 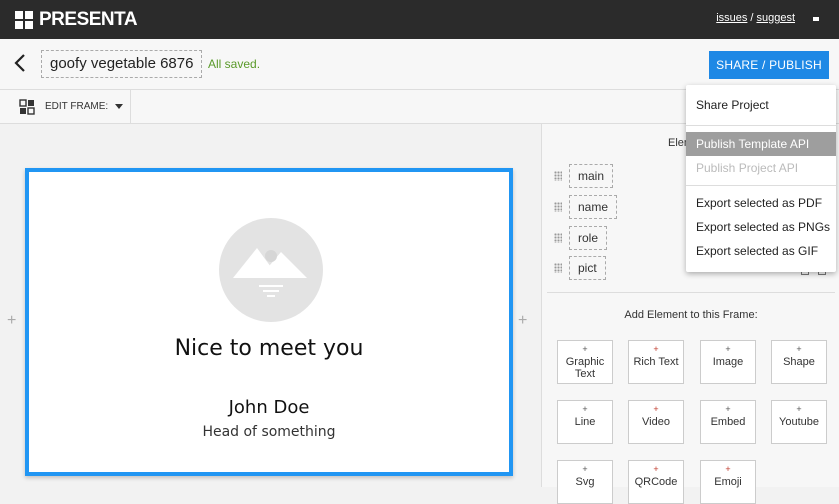 I want to click on menu-item-export-pngs: Export selected as PNGs, so click(x=761, y=227).